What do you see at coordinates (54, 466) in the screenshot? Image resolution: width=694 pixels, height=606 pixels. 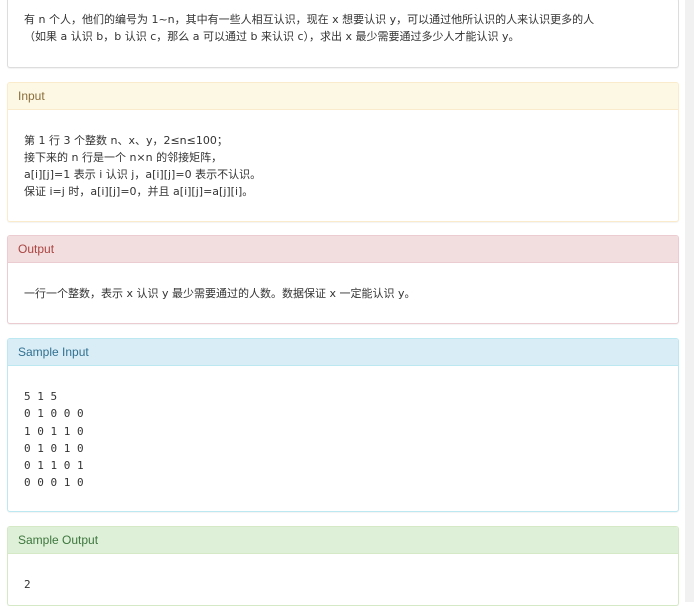 I see `sample-input-line: 0 1 1 0 1` at bounding box center [54, 466].